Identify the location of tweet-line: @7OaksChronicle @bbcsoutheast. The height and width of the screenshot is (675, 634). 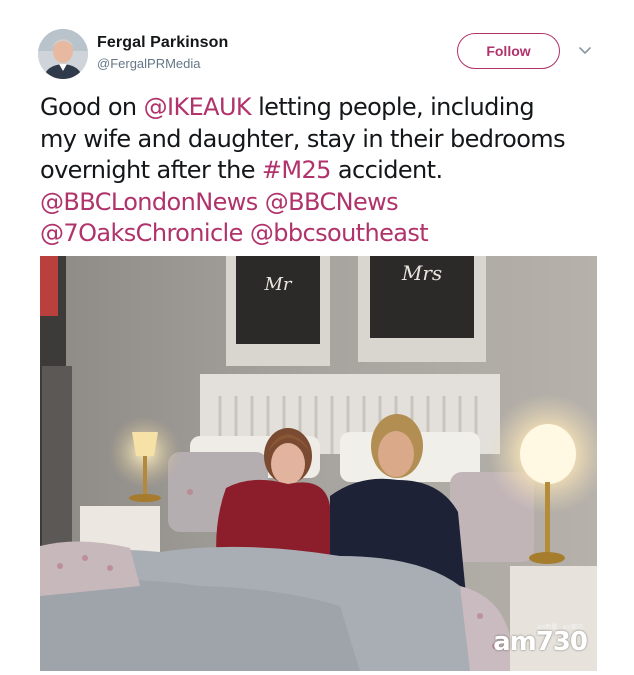
(325, 234).